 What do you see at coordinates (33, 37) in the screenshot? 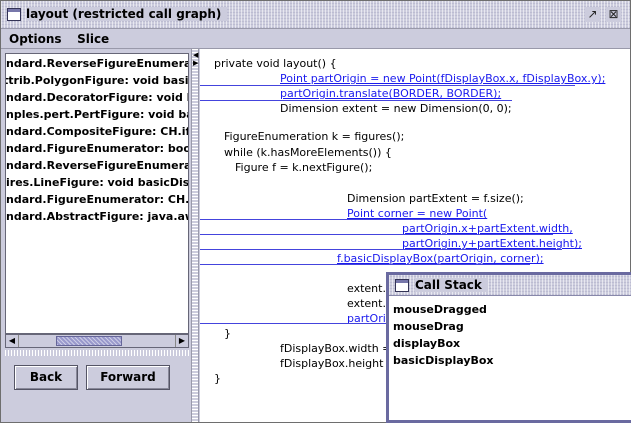
I see `menu-options: Options` at bounding box center [33, 37].